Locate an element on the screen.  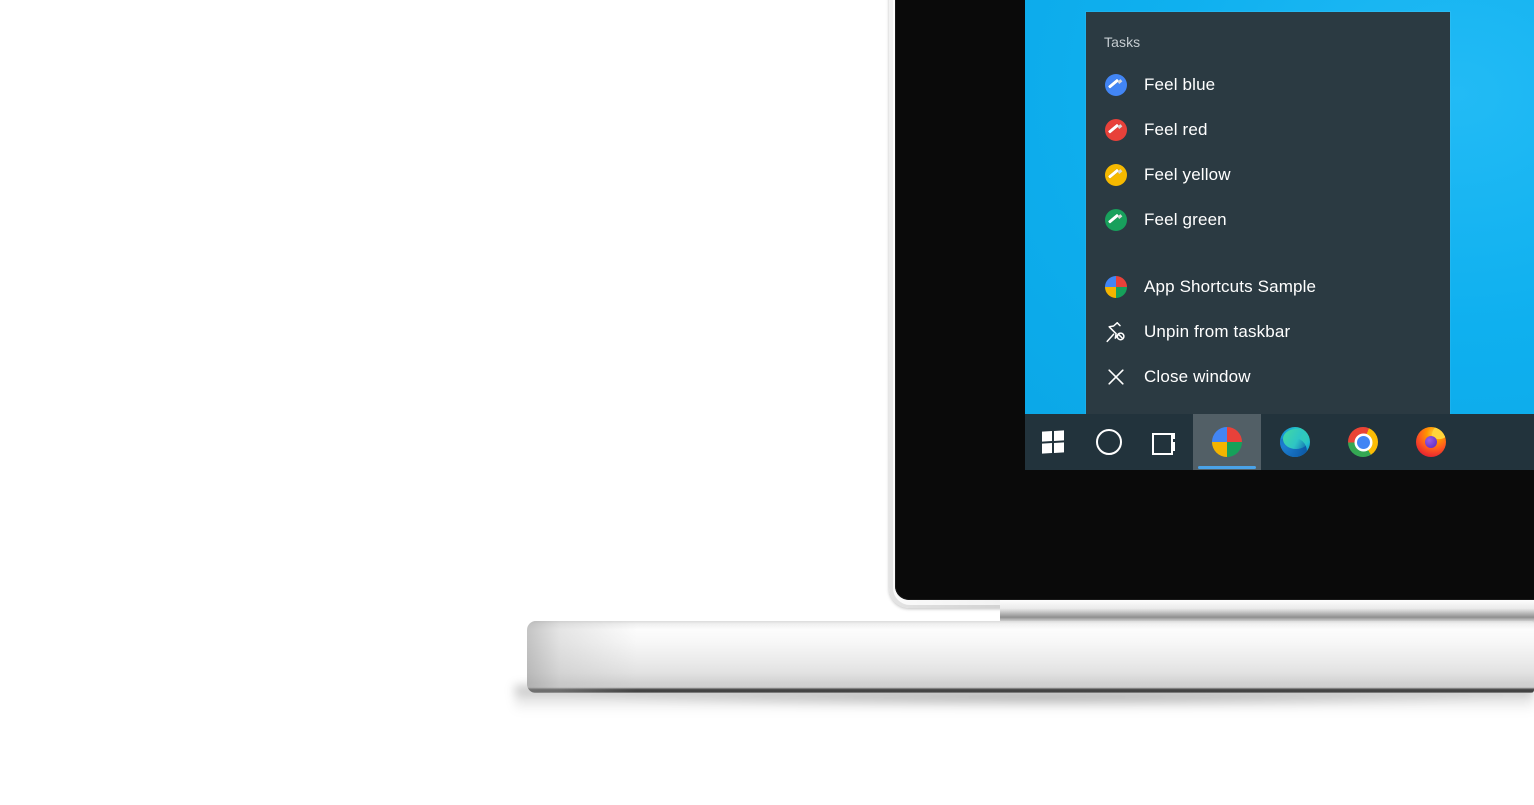
start-button is located at coordinates (1053, 442).